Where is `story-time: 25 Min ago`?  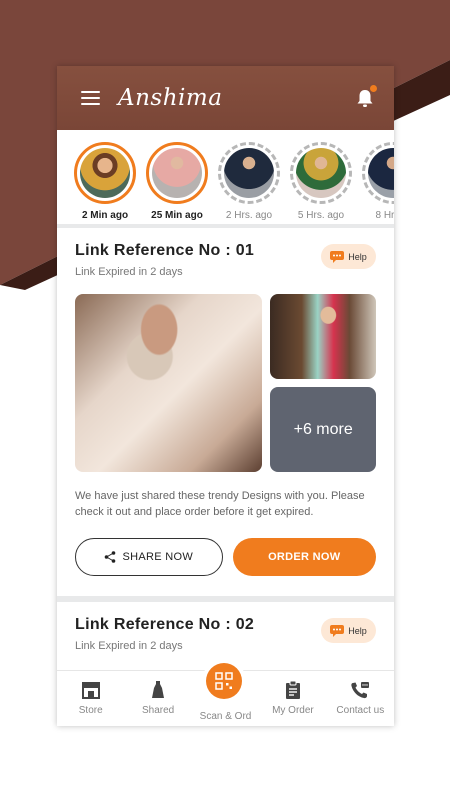 story-time: 25 Min ago is located at coordinates (177, 215).